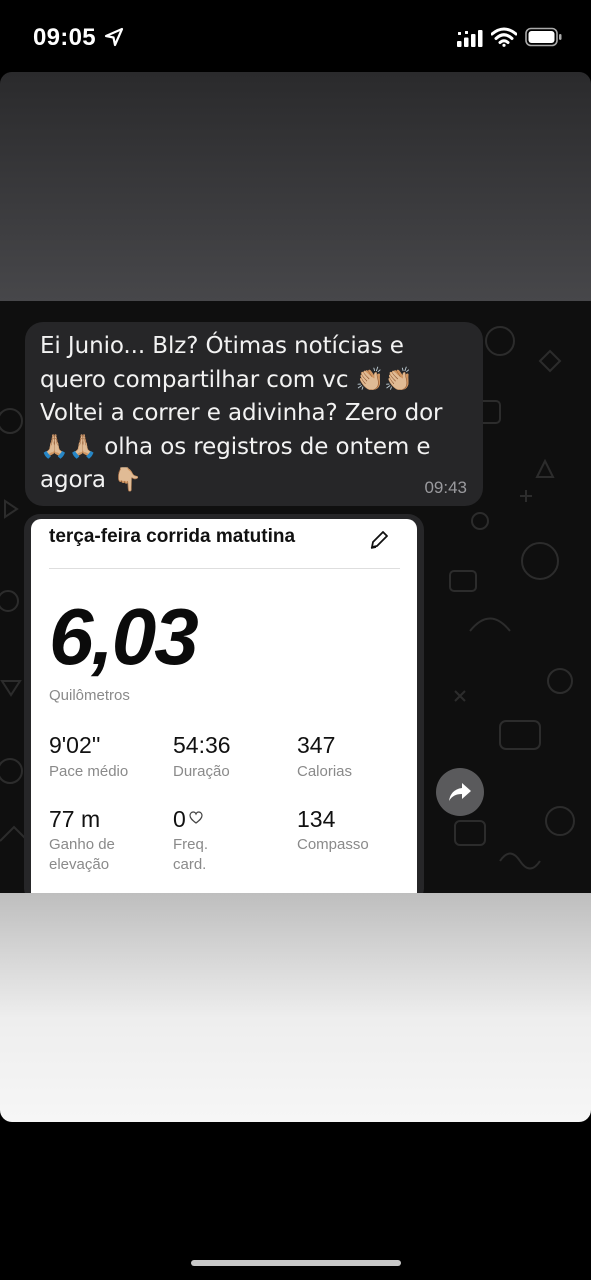  I want to click on run-title: terça-feira corrida matutina, so click(172, 536).